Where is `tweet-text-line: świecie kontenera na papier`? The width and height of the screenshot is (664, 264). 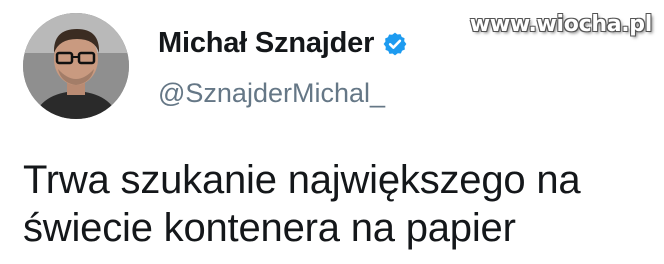
tweet-text-line: świecie kontenera na papier is located at coordinates (269, 228).